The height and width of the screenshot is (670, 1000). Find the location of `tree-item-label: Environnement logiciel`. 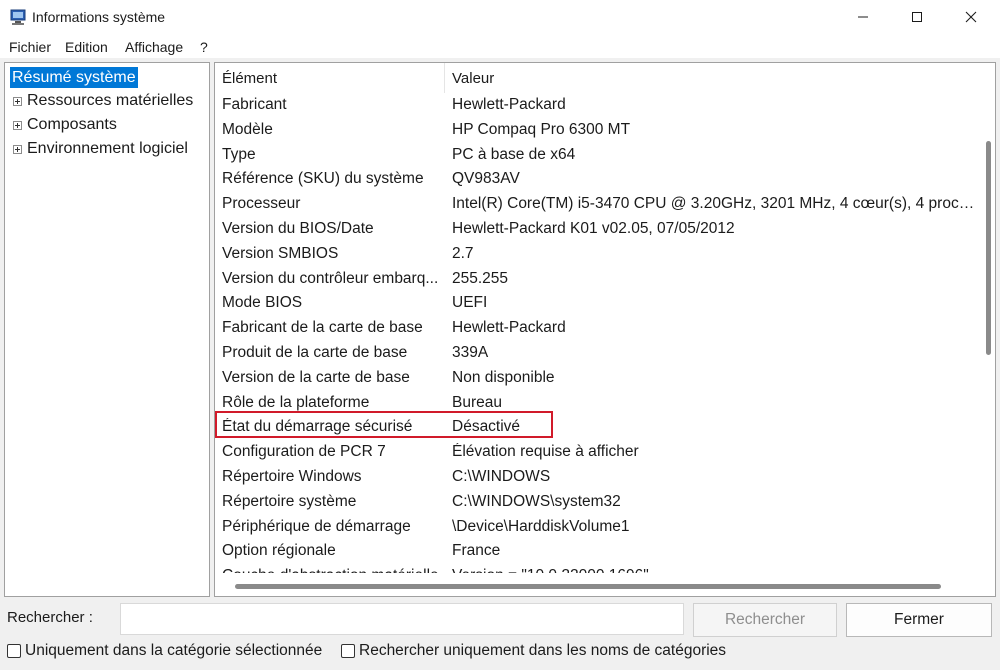

tree-item-label: Environnement logiciel is located at coordinates (107, 148).